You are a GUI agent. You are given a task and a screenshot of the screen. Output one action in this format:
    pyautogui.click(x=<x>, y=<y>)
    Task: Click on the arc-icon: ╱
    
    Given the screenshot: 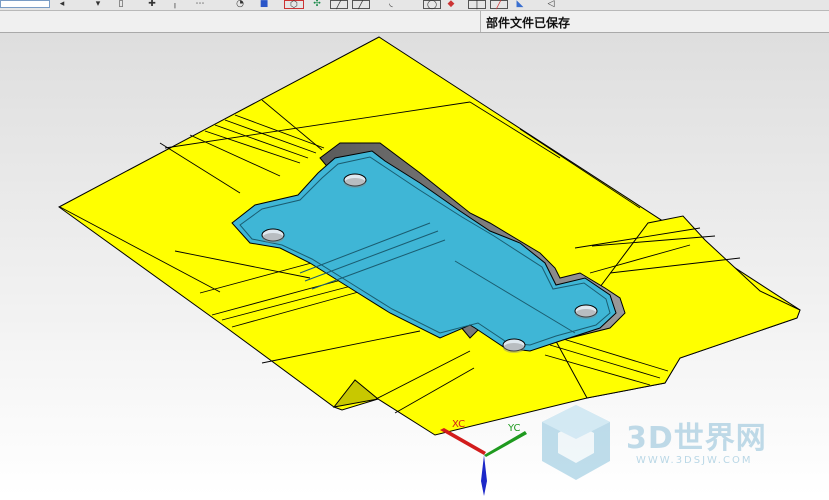 What is the action you would take?
    pyautogui.click(x=361, y=5)
    